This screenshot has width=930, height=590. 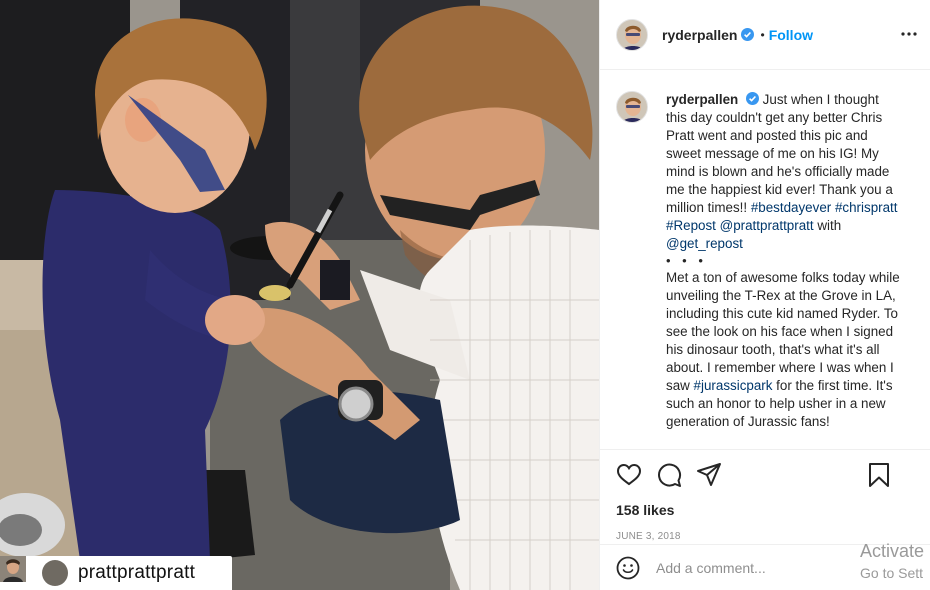 I want to click on follow-button: Follow, so click(x=791, y=35).